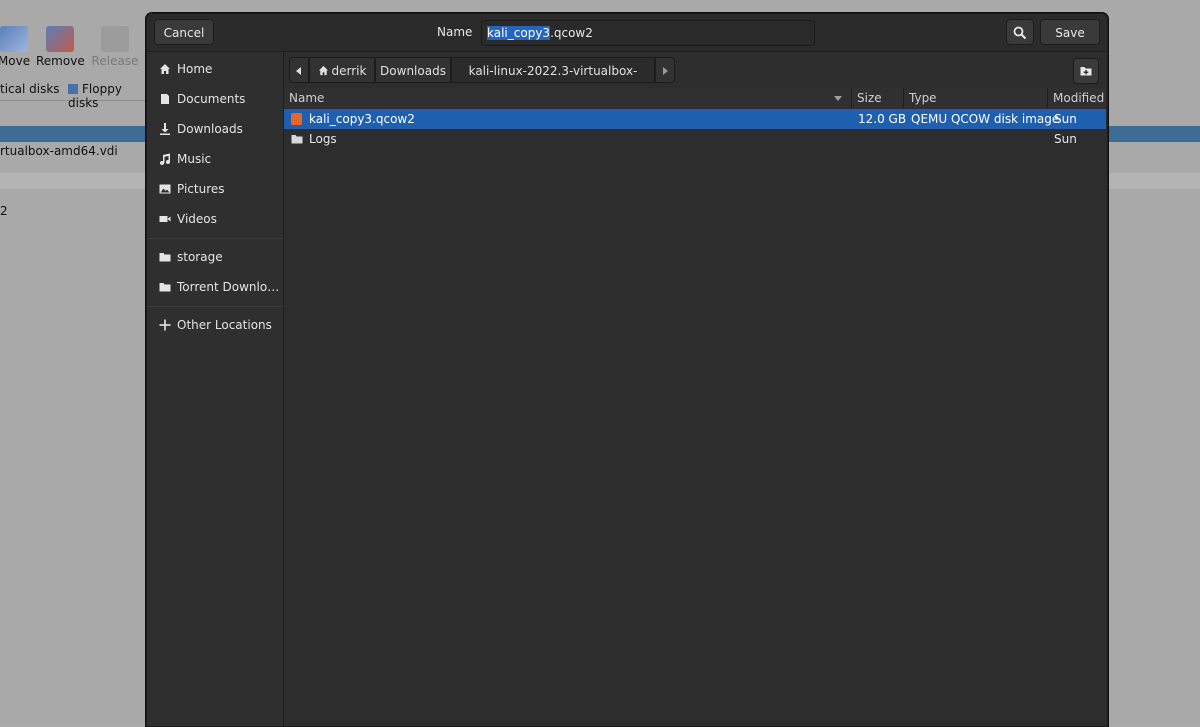 The height and width of the screenshot is (727, 1200). I want to click on file-type: QEMU QCOW disk image, so click(985, 119).